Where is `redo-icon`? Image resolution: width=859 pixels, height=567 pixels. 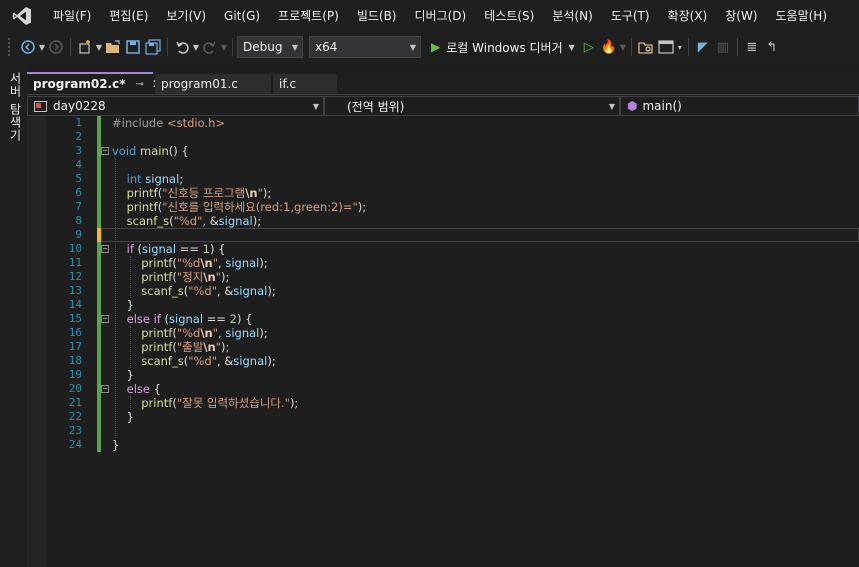
redo-icon is located at coordinates (210, 47).